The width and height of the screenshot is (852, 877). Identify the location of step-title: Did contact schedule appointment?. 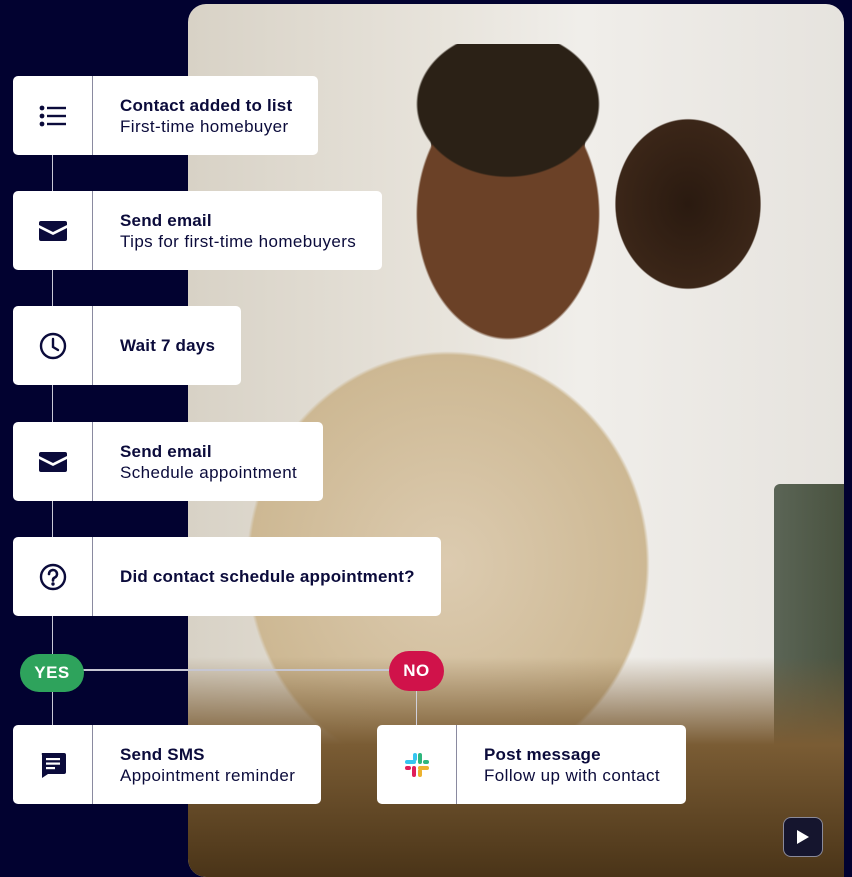
(267, 576).